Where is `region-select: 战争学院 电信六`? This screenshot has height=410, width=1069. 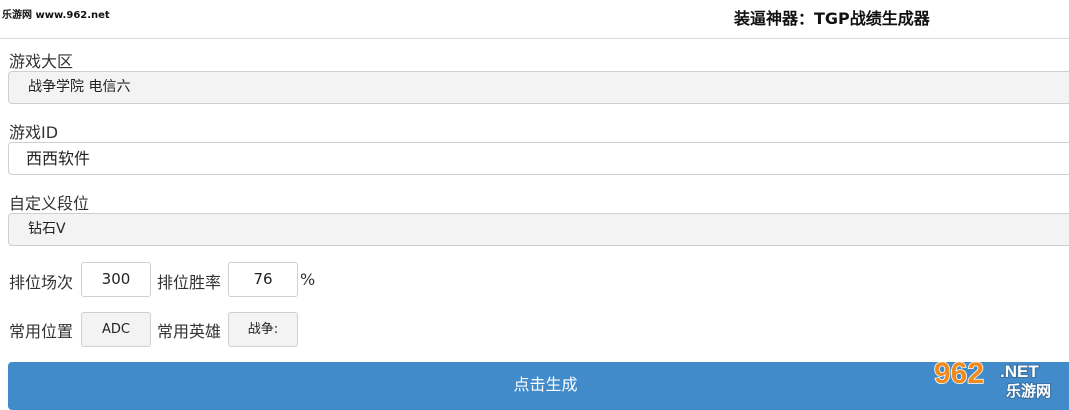 region-select: 战争学院 电信六 is located at coordinates (538, 87).